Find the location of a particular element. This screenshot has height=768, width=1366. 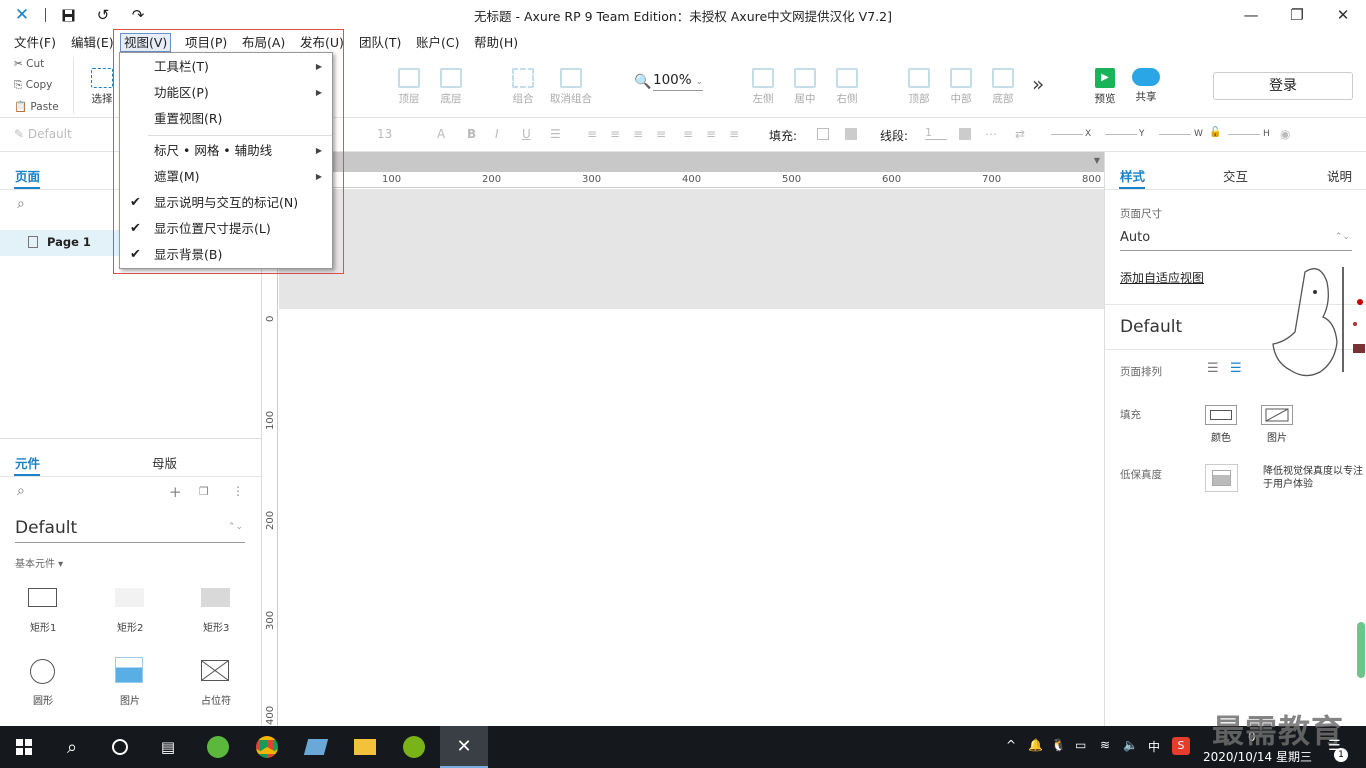

valign-middle-icon: ≡ is located at coordinates (711, 134).